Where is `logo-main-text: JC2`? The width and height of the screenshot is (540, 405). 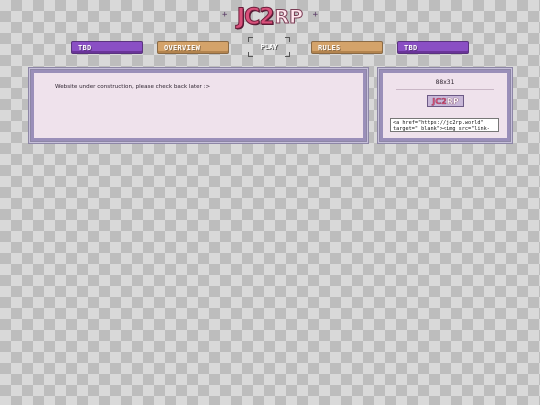 logo-main-text: JC2 is located at coordinates (255, 17).